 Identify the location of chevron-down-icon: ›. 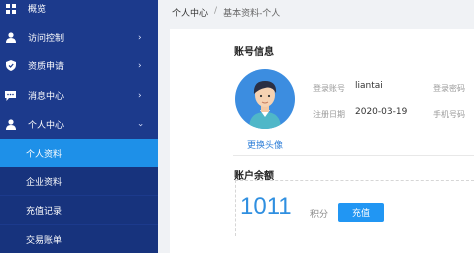
(139, 124).